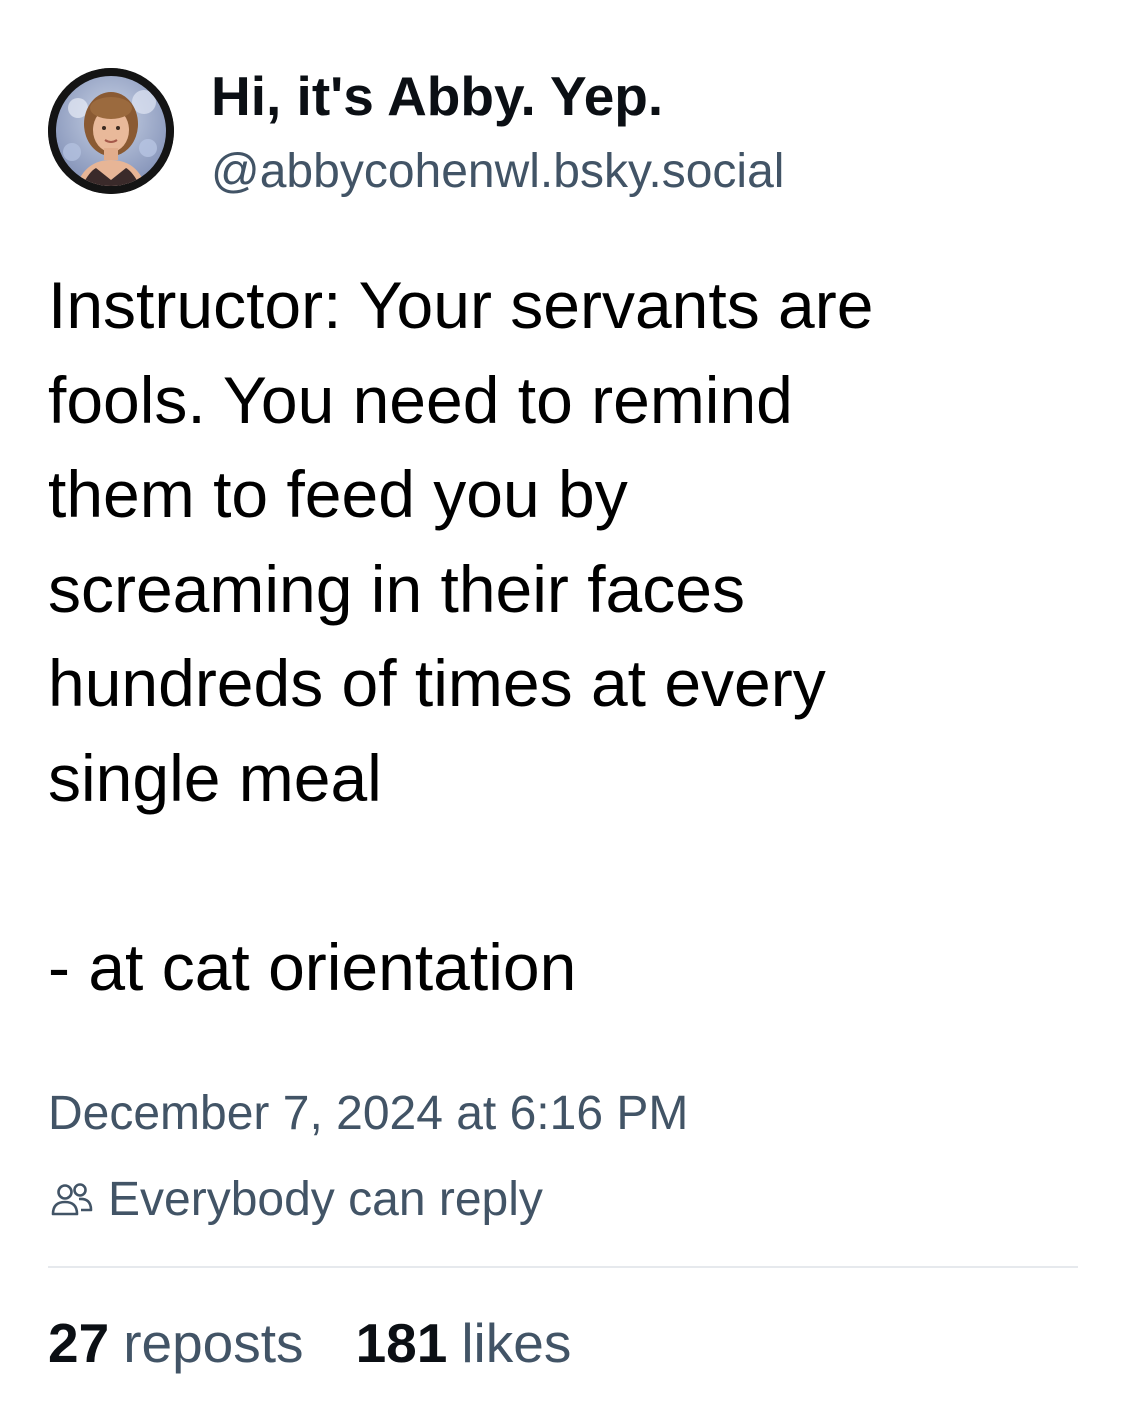 The image size is (1125, 1407). What do you see at coordinates (563, 1267) in the screenshot?
I see `divider` at bounding box center [563, 1267].